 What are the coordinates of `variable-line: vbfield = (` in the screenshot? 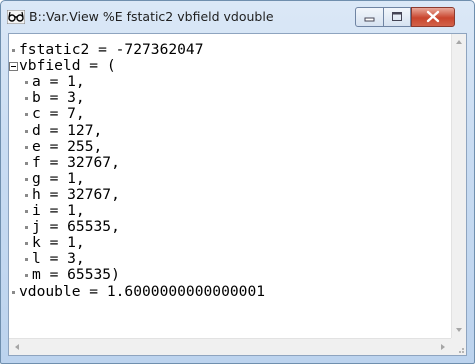 It's located at (67, 66).